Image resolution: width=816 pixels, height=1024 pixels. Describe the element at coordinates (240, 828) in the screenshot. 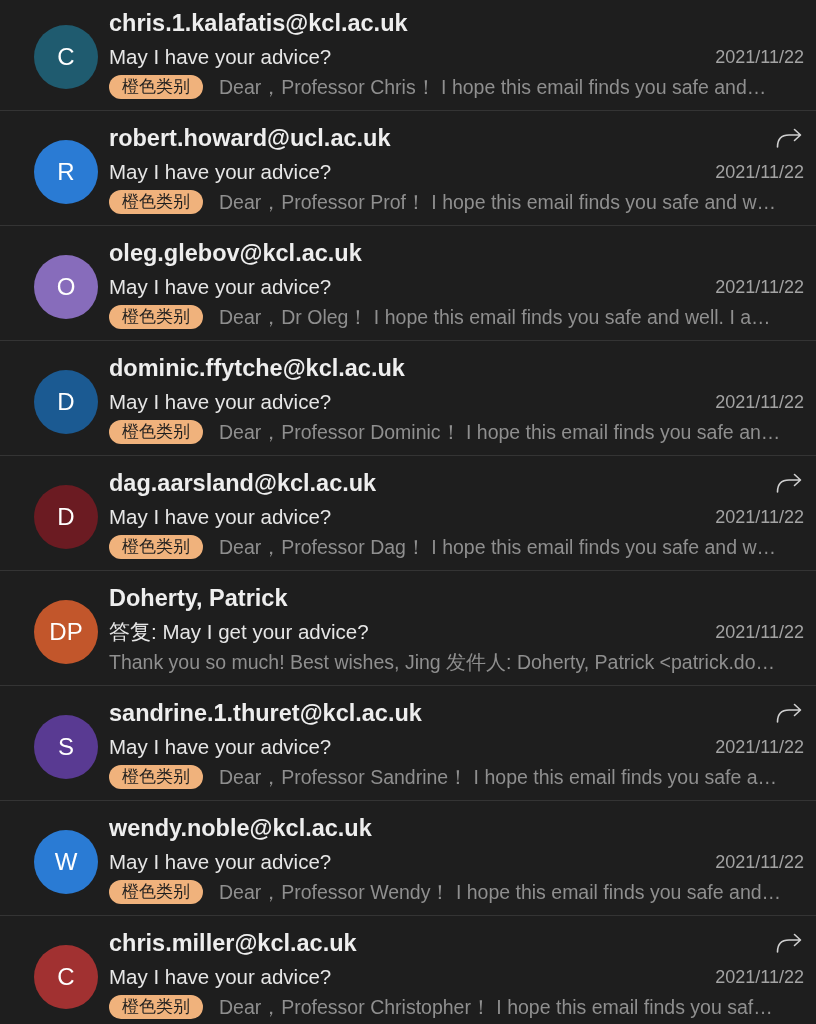

I see `sender-name: wendy.noble@kcl.ac.uk` at that location.